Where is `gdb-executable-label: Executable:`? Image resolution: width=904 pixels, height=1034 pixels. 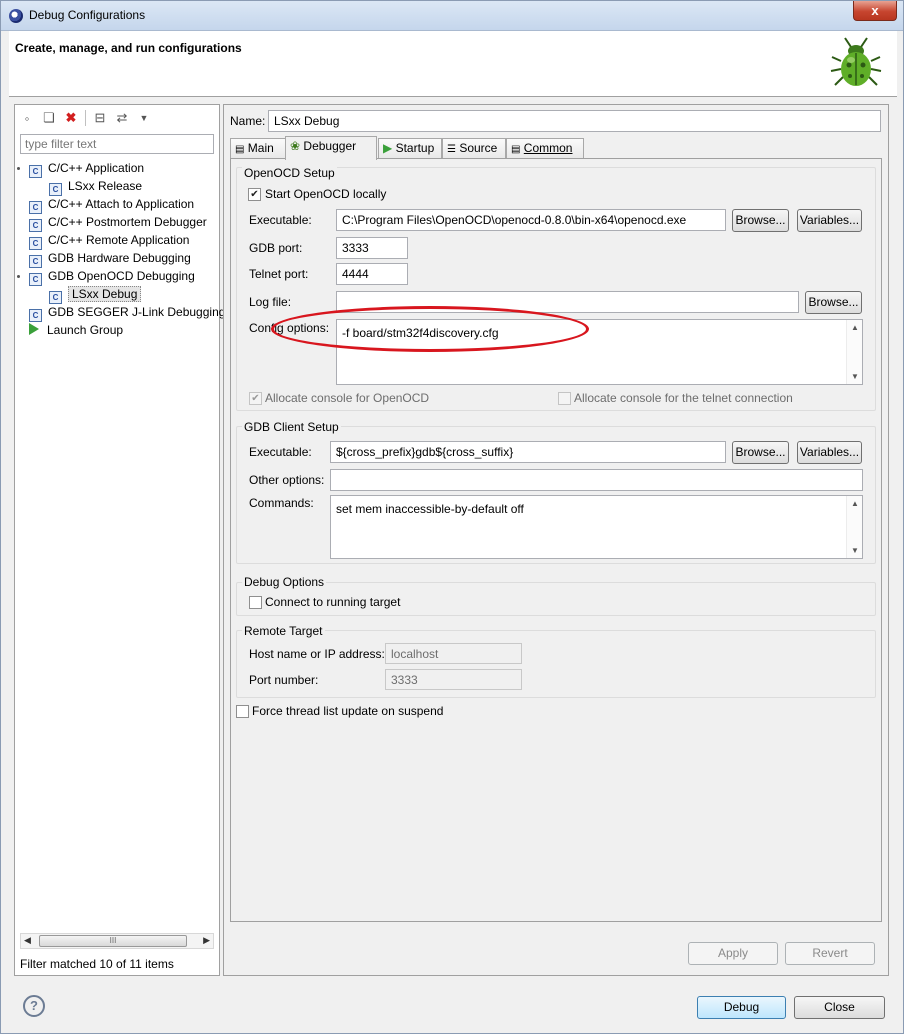 gdb-executable-label: Executable: is located at coordinates (280, 452).